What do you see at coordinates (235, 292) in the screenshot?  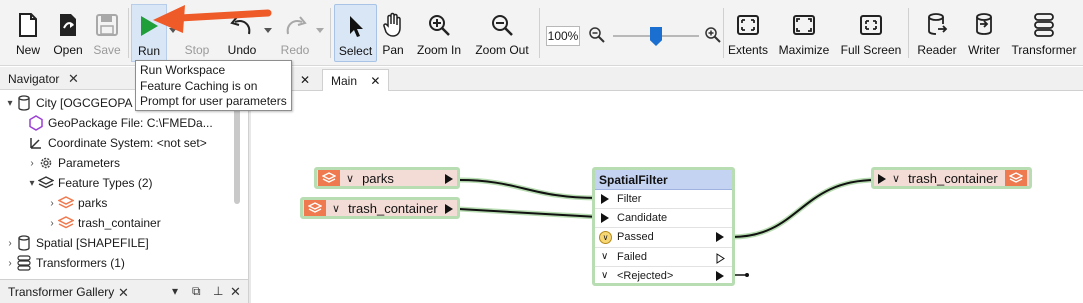 I see `gallery-dock-close-icon: ✕` at bounding box center [235, 292].